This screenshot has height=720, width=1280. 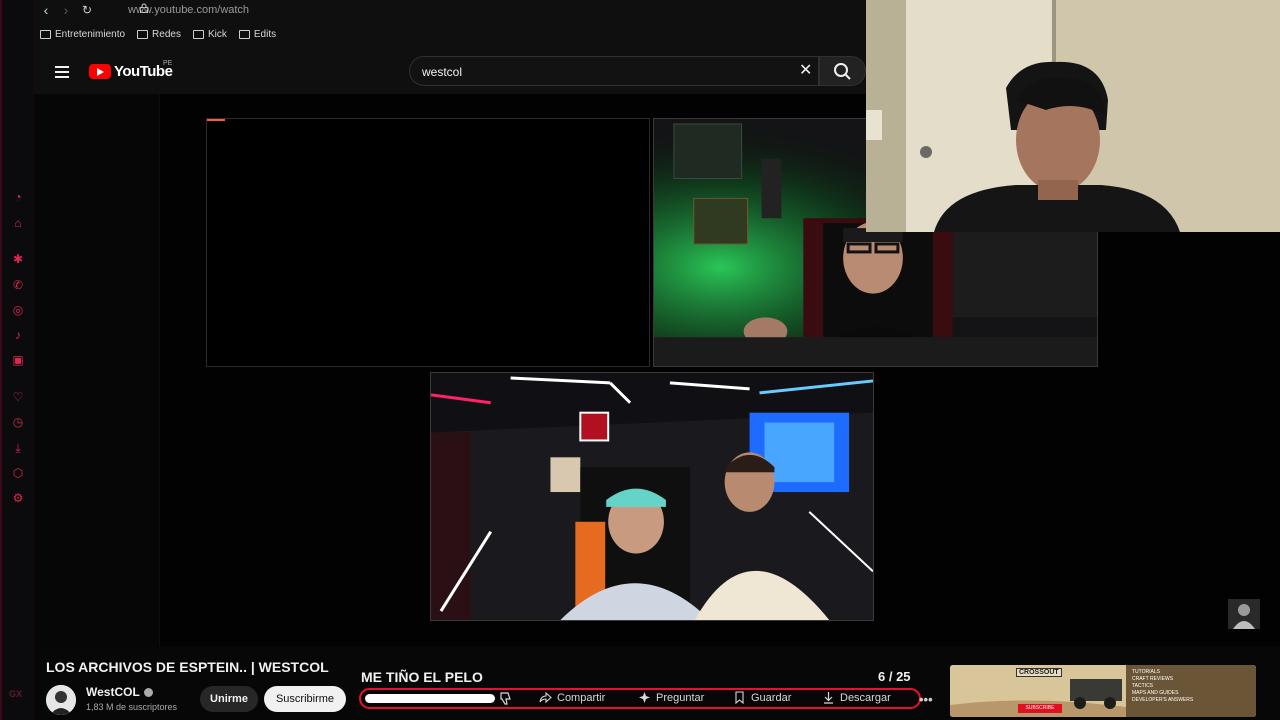 I want to click on download-icon: ⤓, so click(x=18, y=448).